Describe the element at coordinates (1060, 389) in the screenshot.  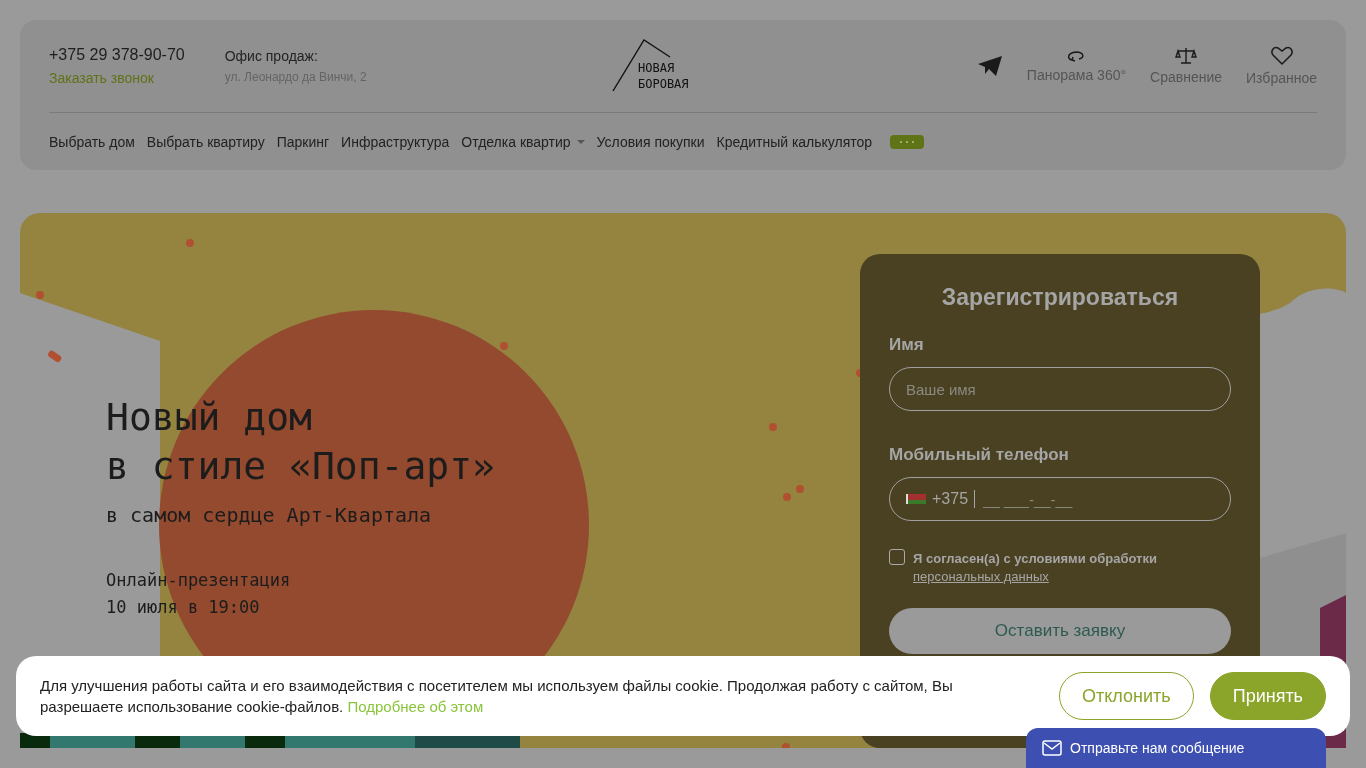
I see `name-input: Ваше имя` at that location.